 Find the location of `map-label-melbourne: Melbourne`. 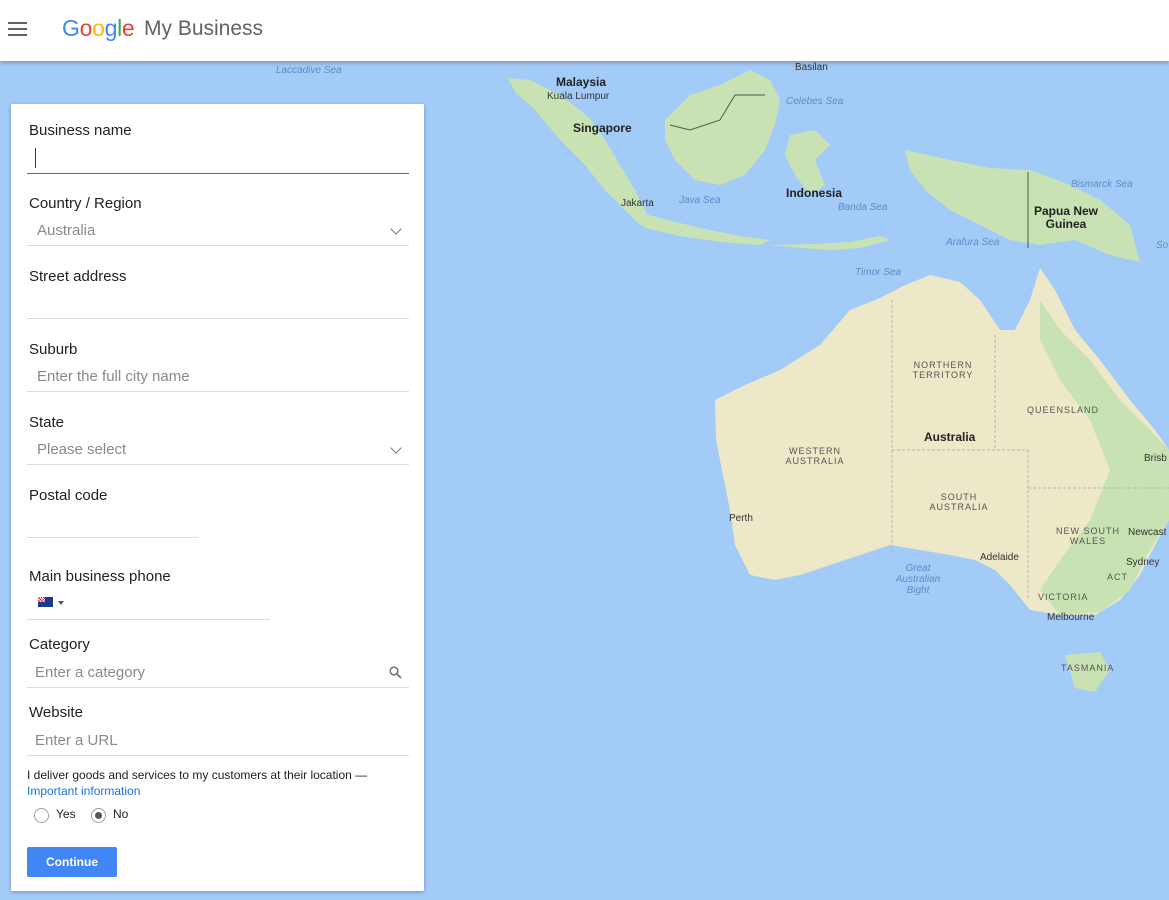

map-label-melbourne: Melbourne is located at coordinates (1071, 617).